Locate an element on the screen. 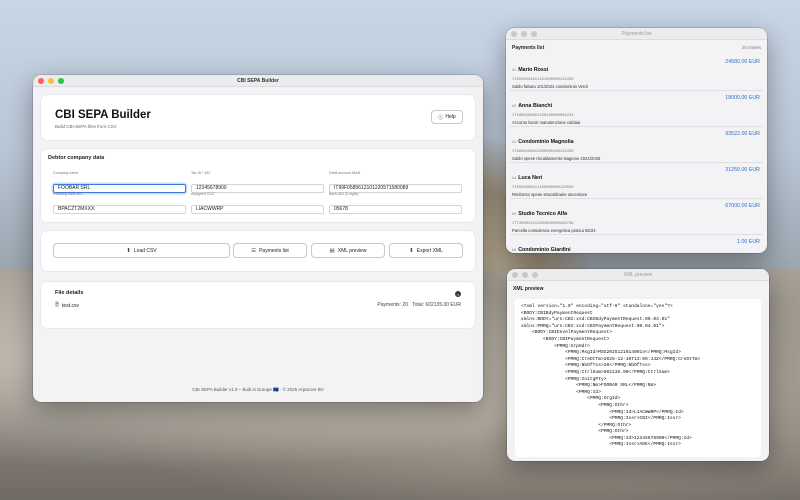 The height and width of the screenshot is (500, 800). xml-line: <BODY:CBIPaymentRequest> is located at coordinates (565, 339).